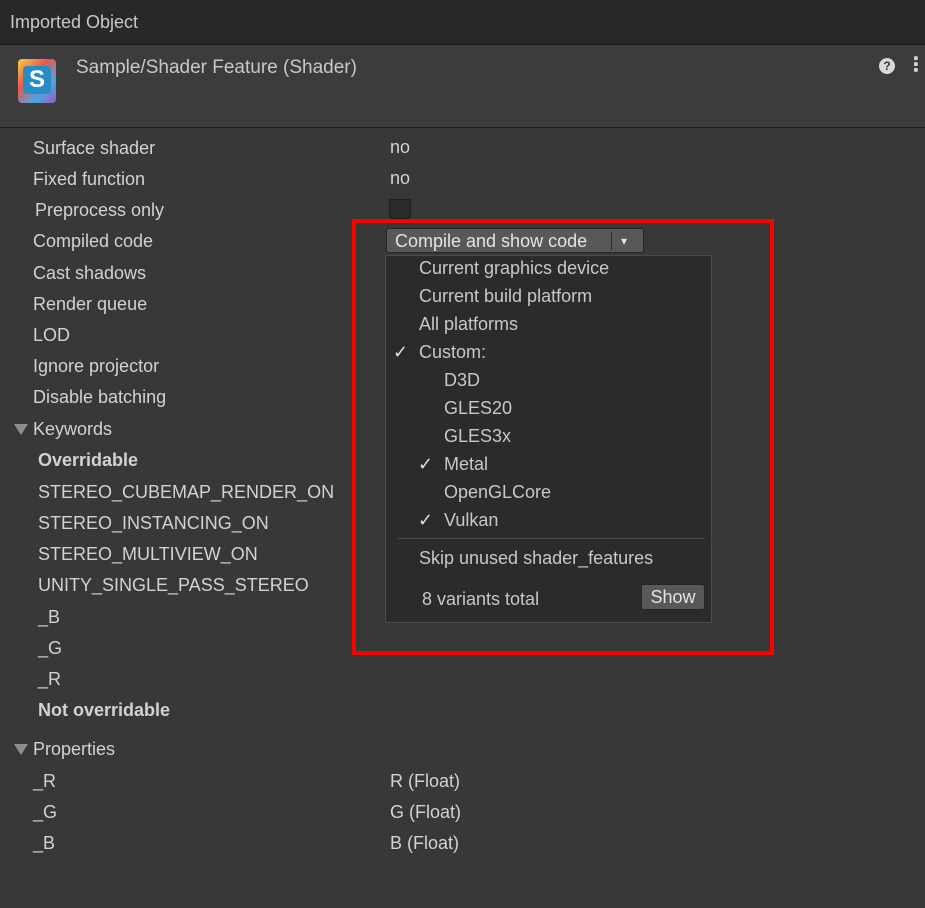 The width and height of the screenshot is (925, 908). I want to click on label-lod: LOD, so click(52, 335).